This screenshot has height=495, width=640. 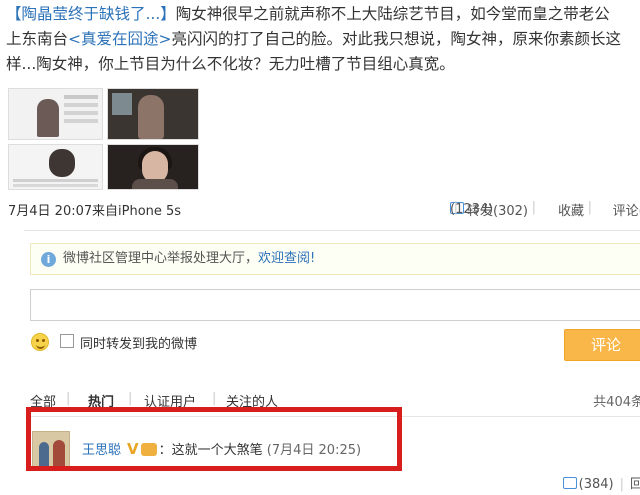 I want to click on highlight-box, so click(x=214, y=439).